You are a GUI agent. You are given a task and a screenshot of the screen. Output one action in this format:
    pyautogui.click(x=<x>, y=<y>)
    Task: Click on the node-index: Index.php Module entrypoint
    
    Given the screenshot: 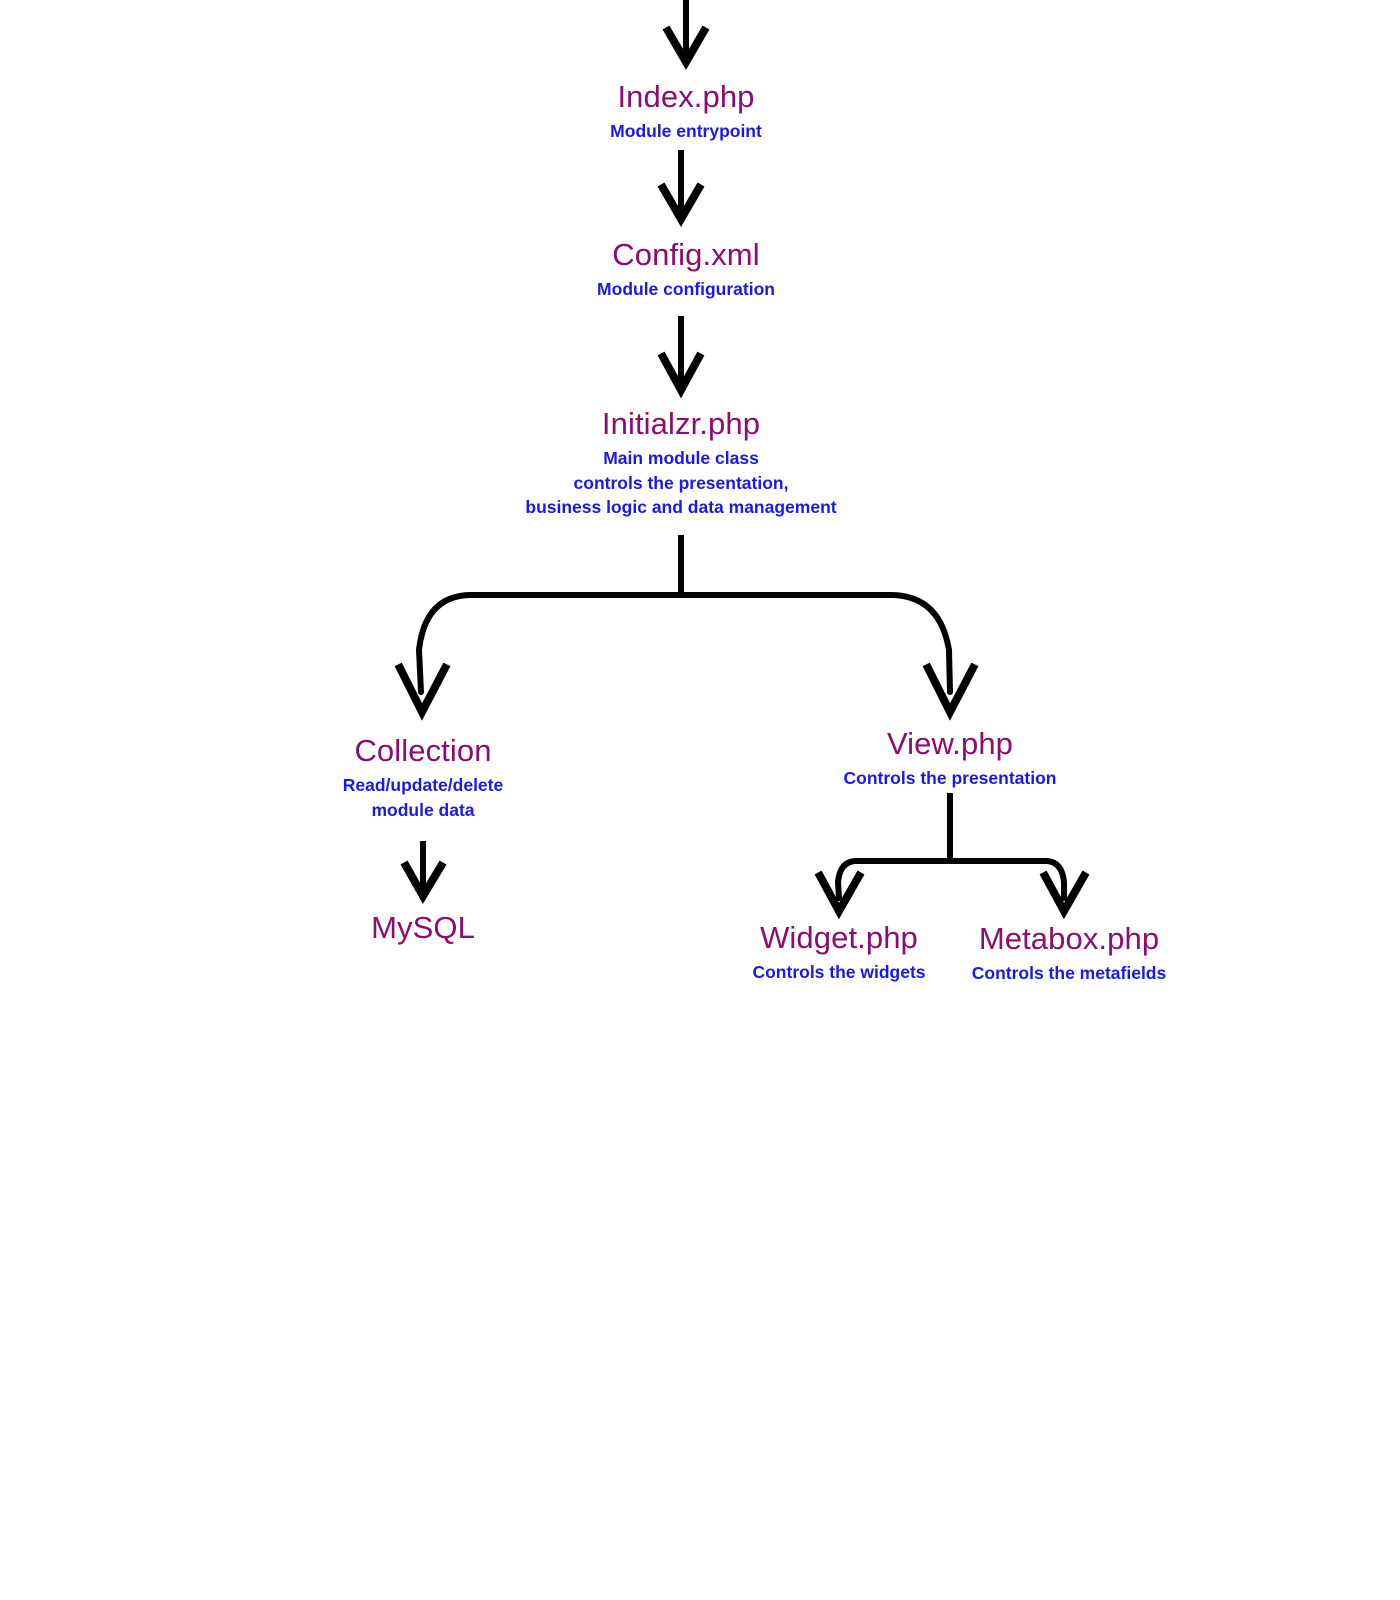 What is the action you would take?
    pyautogui.click(x=686, y=111)
    